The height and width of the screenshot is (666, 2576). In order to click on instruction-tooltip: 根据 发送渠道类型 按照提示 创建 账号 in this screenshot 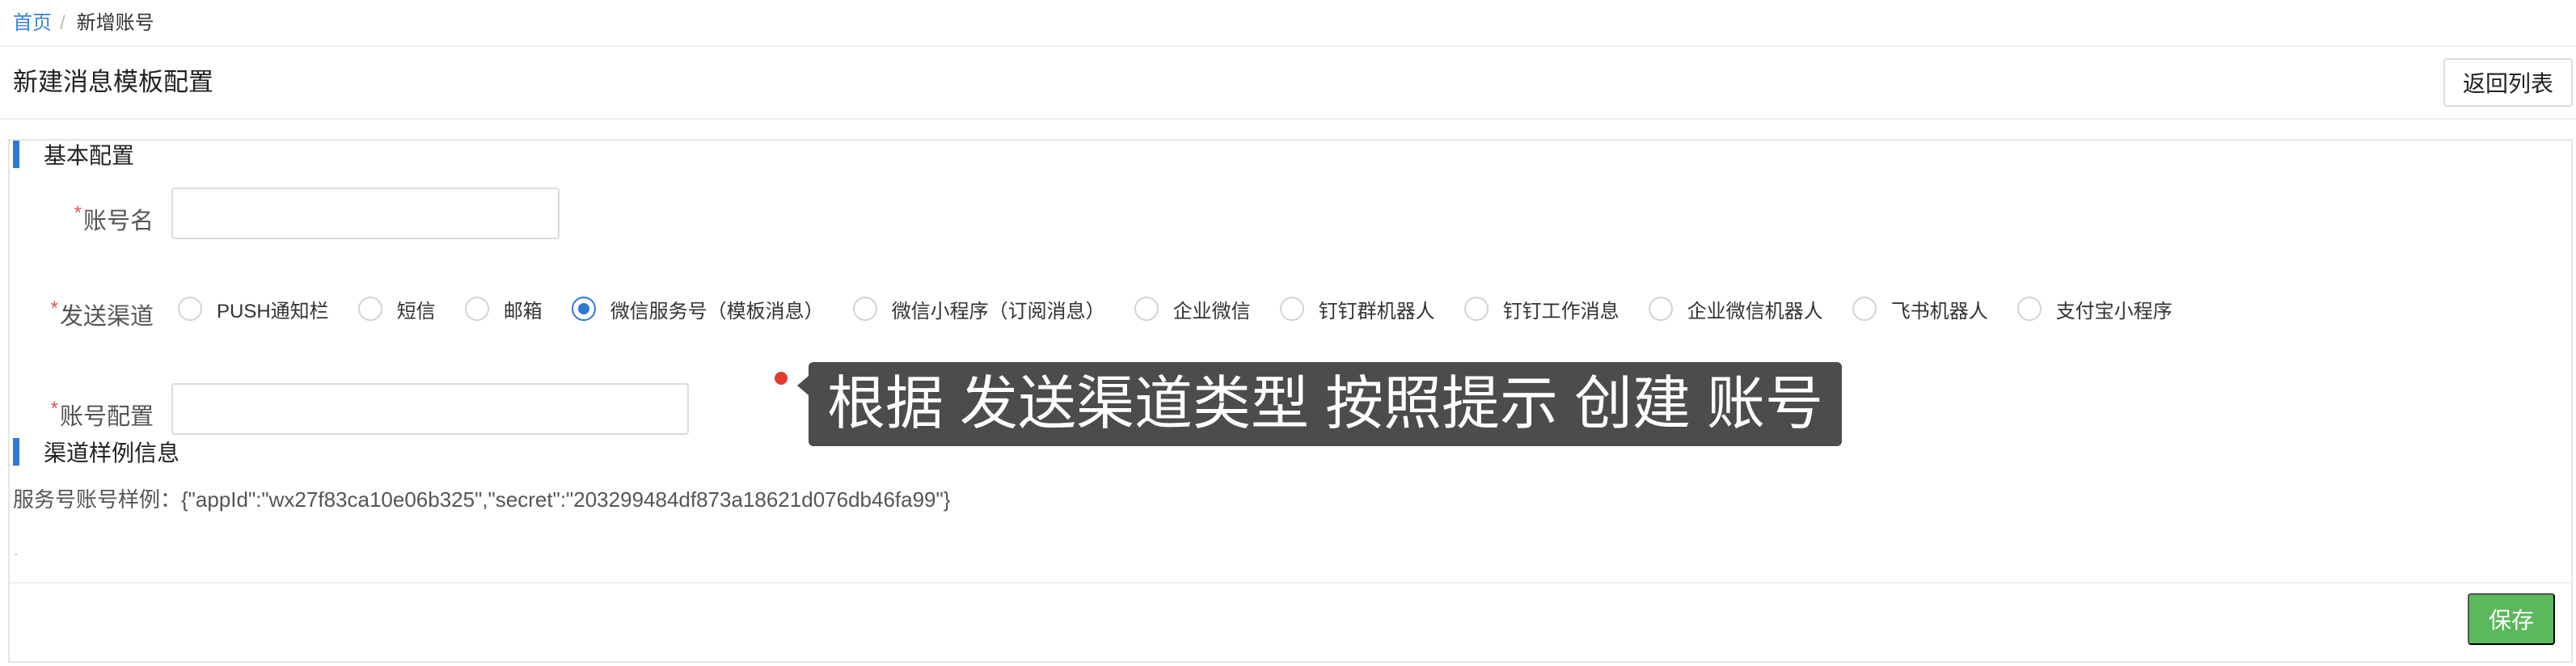, I will do `click(1319, 404)`.